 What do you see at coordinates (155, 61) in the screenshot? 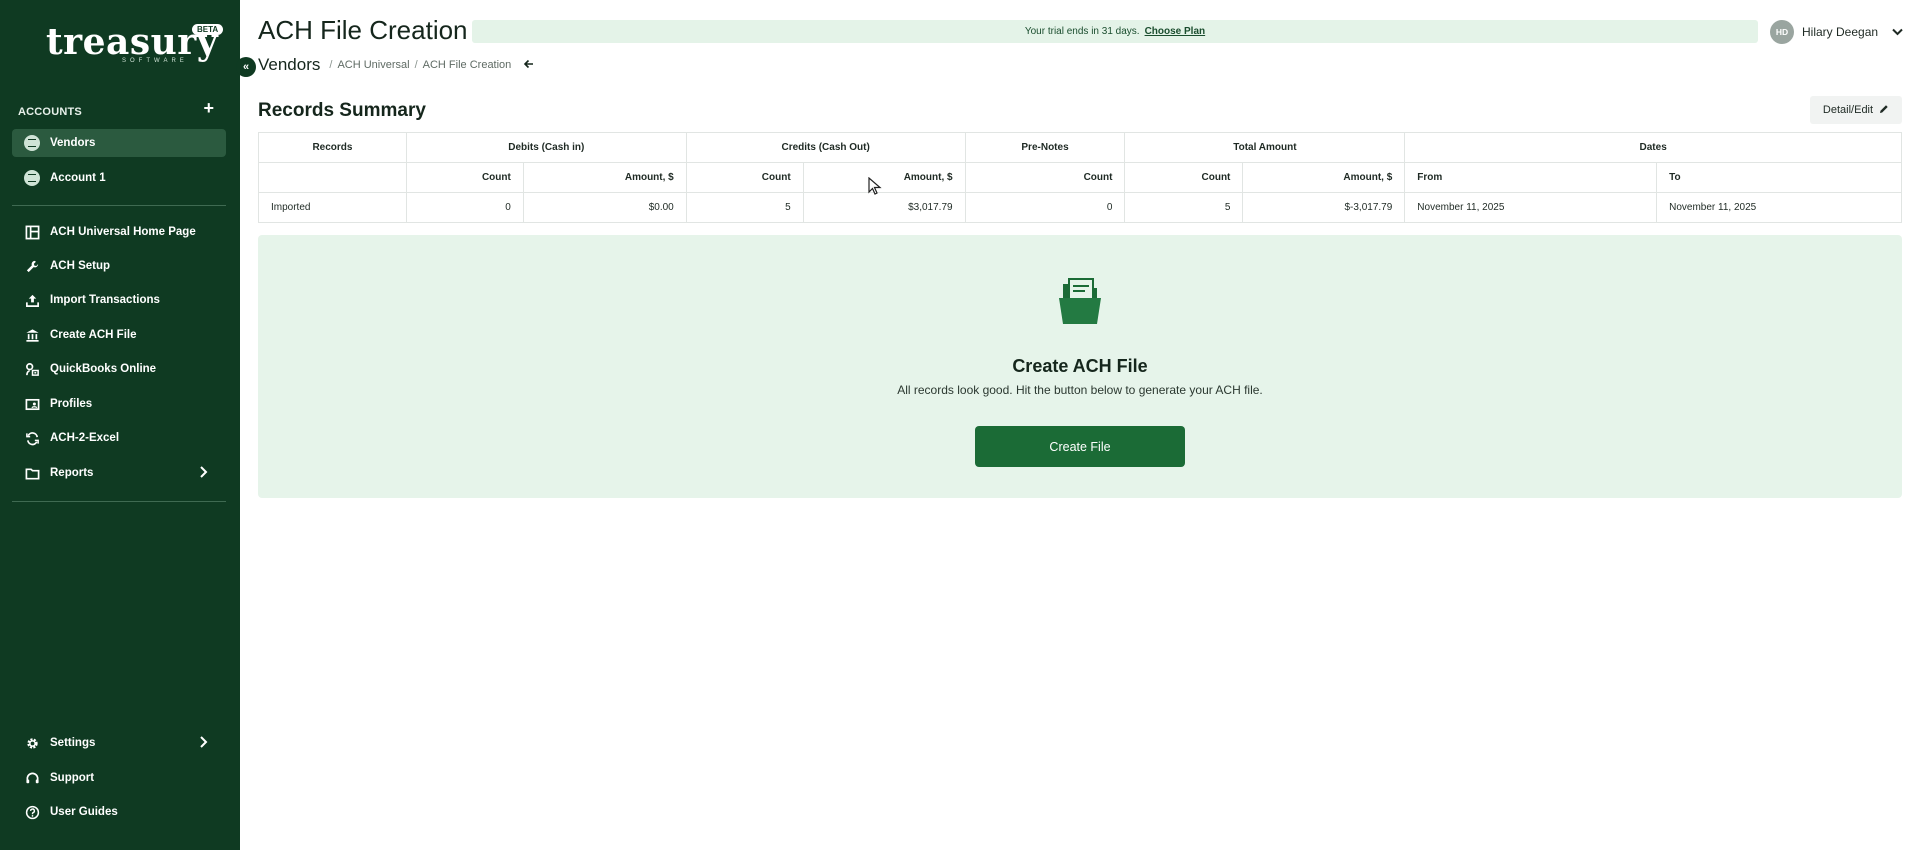
I see `logo-subtext: SOFTWARE` at bounding box center [155, 61].